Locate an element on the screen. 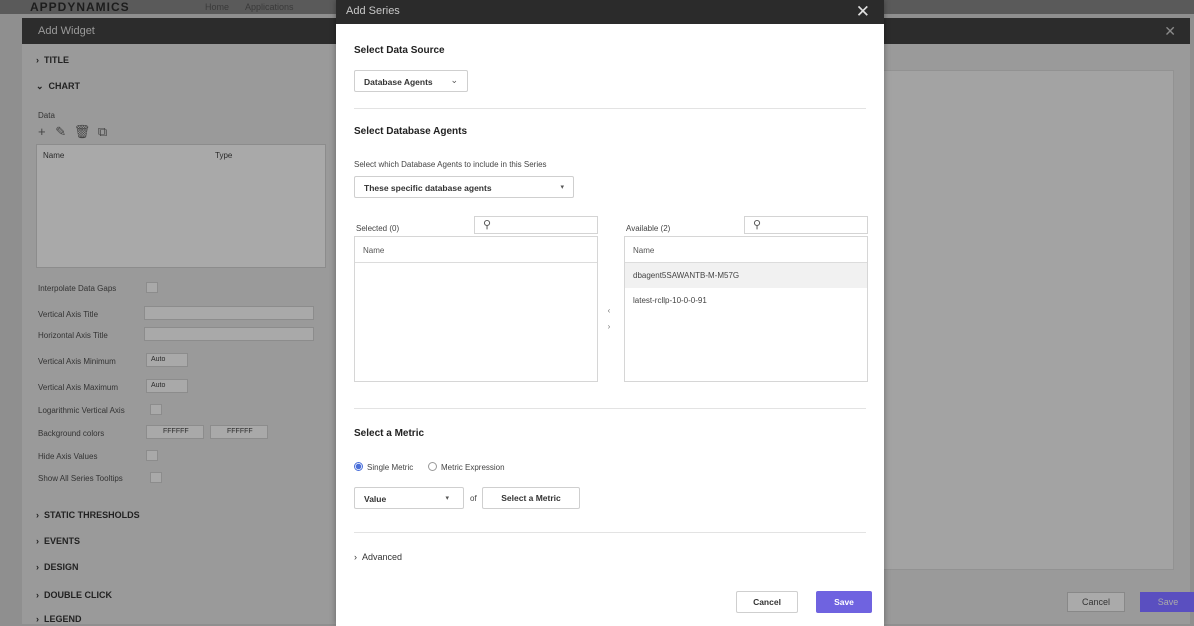  selected-search-input: ⚲ is located at coordinates (536, 225).